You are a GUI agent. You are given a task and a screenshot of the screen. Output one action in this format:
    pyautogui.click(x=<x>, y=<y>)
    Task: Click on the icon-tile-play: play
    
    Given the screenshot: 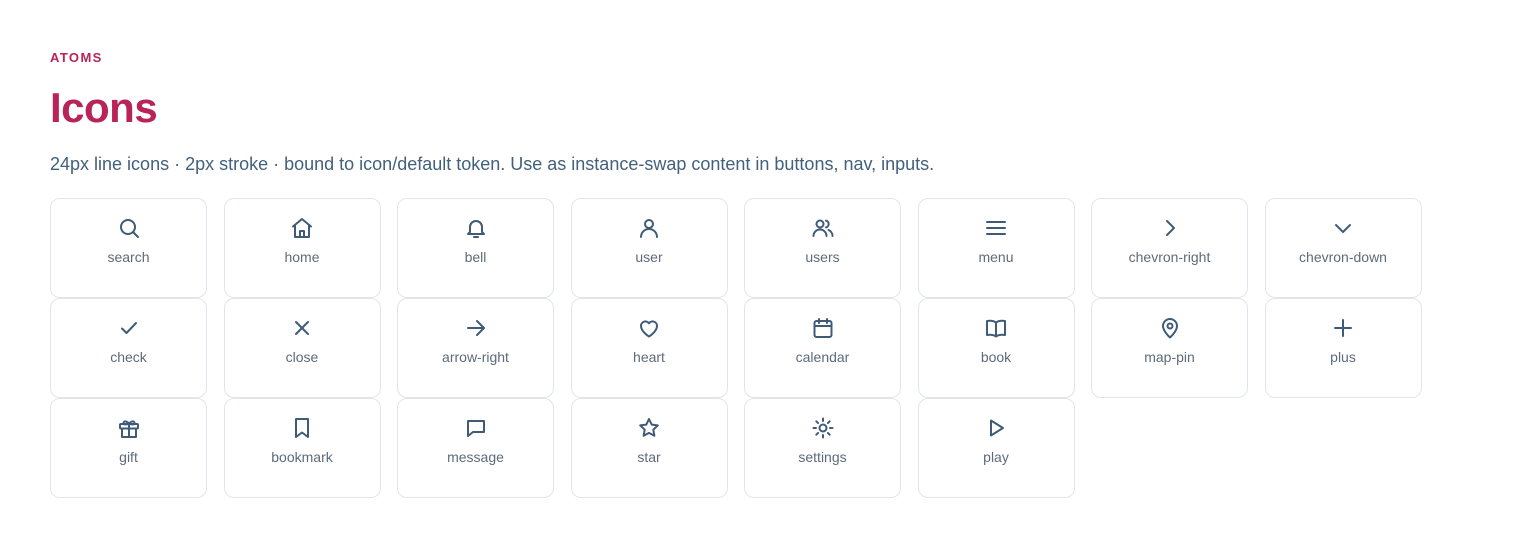 What is the action you would take?
    pyautogui.click(x=996, y=448)
    